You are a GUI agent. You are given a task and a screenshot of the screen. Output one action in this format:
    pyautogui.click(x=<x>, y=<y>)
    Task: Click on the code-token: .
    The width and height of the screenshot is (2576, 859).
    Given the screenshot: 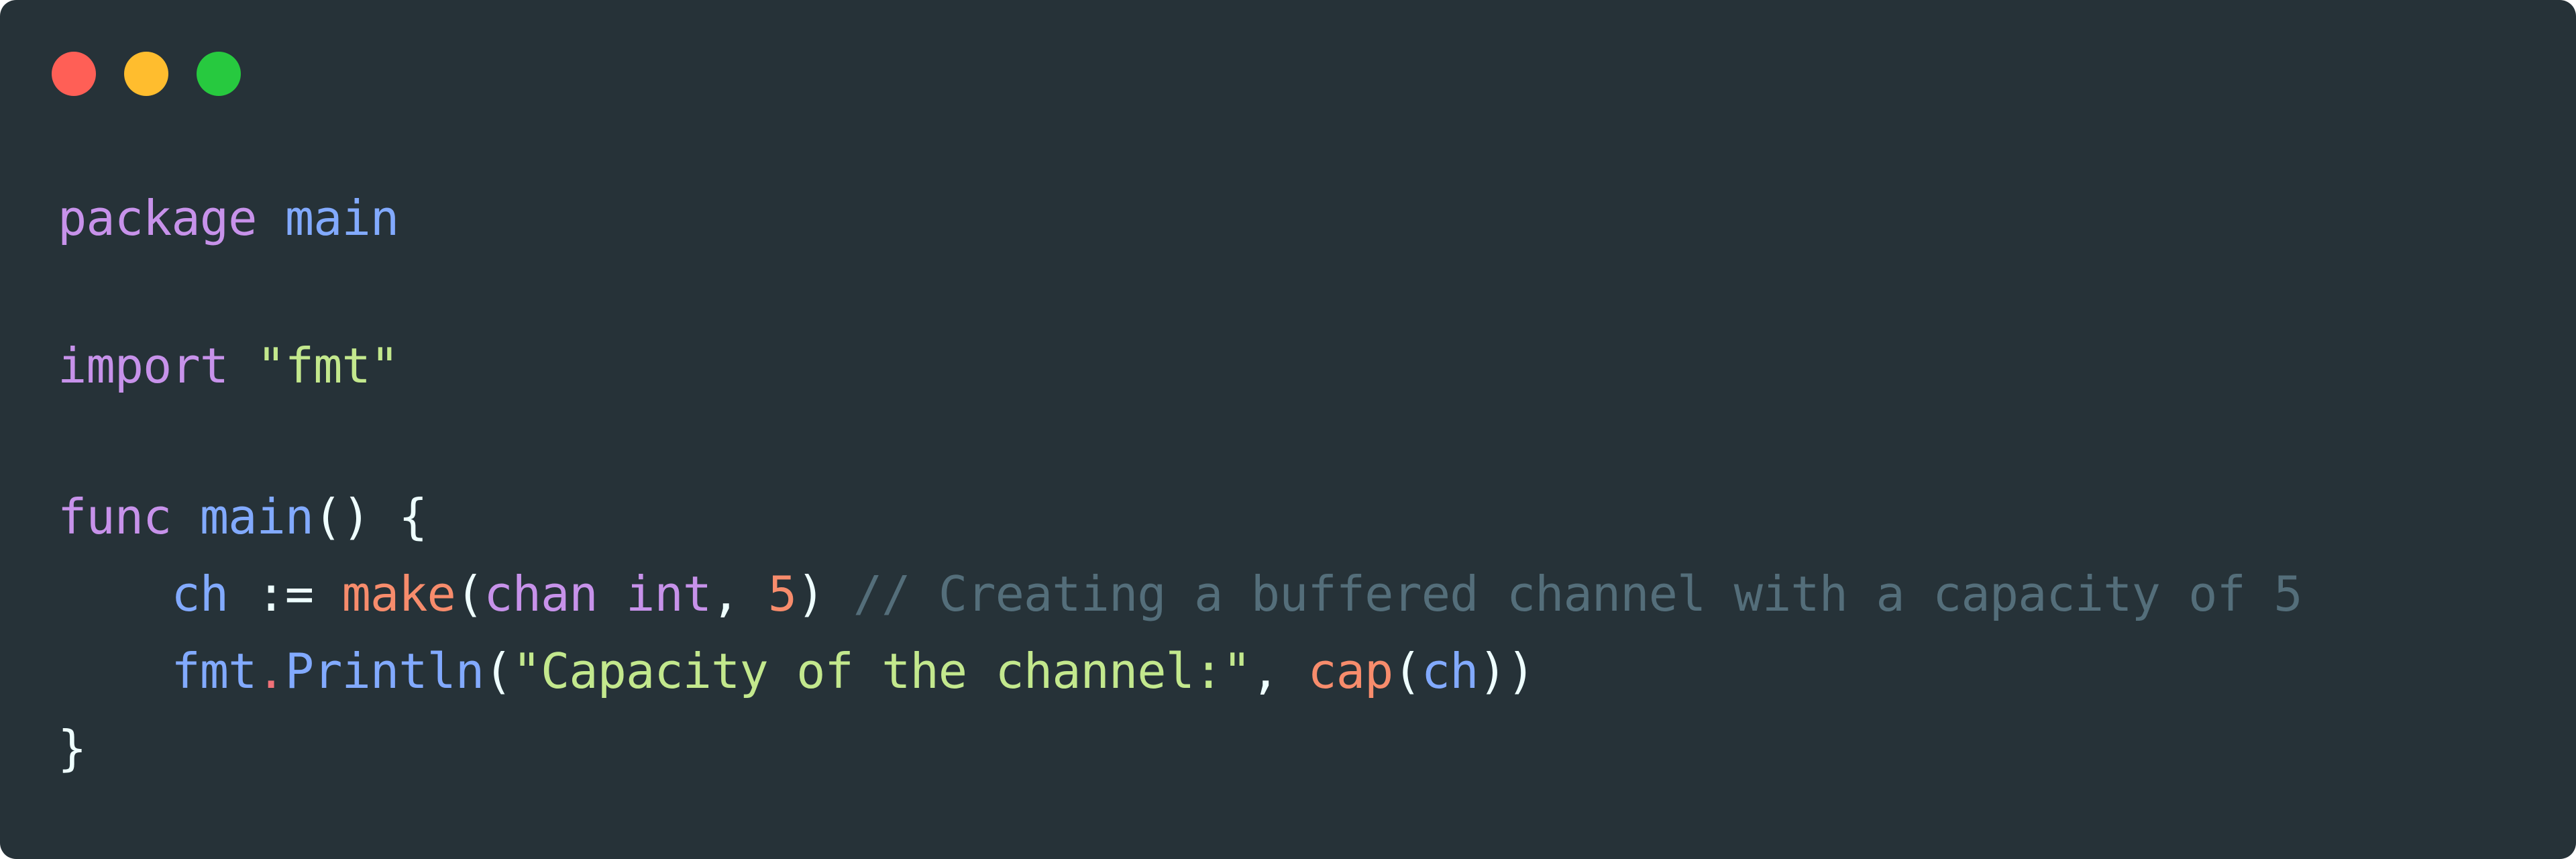 What is the action you would take?
    pyautogui.click(x=270, y=671)
    